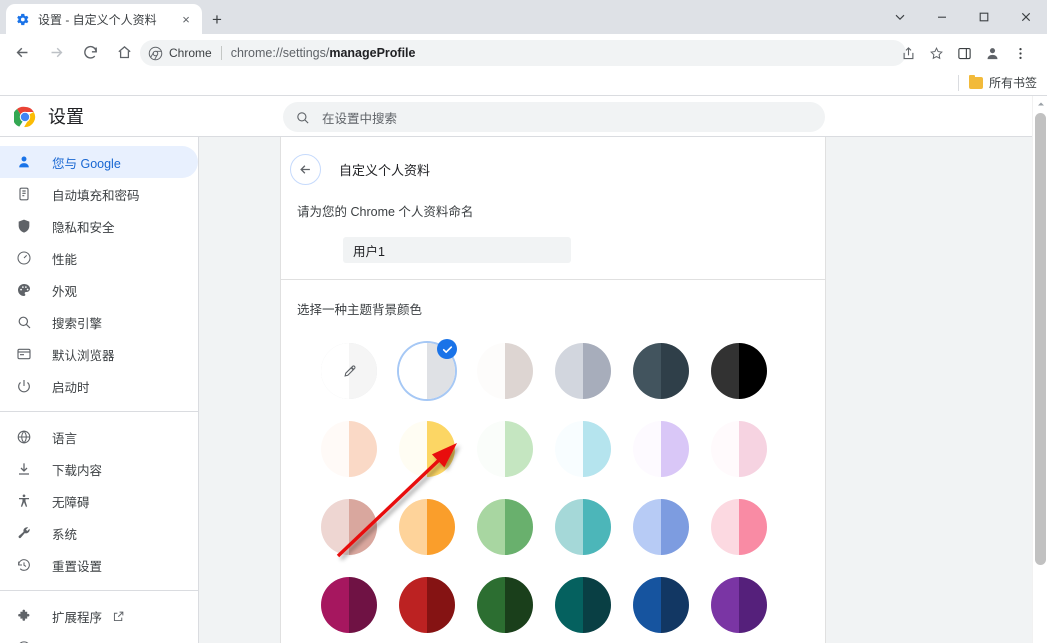  What do you see at coordinates (99, 533) in the screenshot?
I see `sidebar-item-3: 系统` at bounding box center [99, 533].